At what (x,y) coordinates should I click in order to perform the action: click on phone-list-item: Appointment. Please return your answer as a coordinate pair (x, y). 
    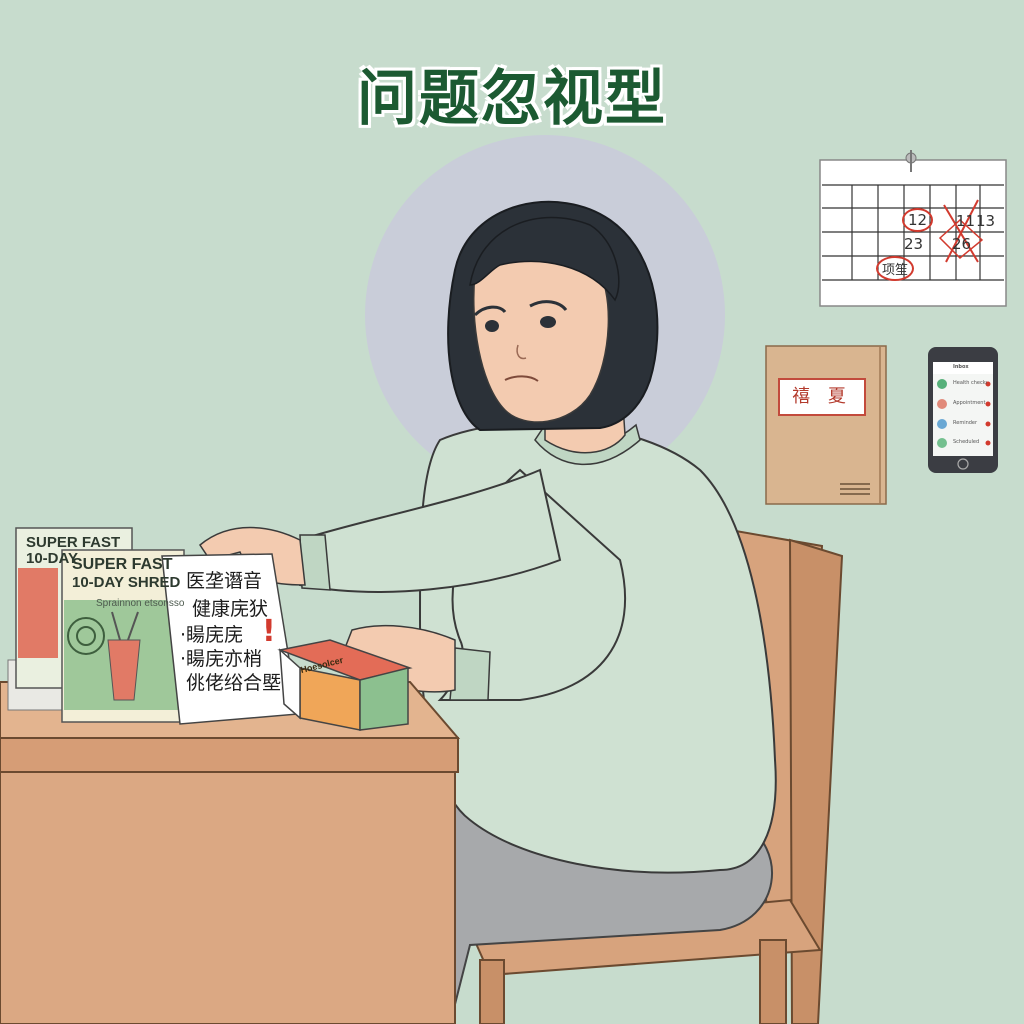
    Looking at the image, I should click on (969, 403).